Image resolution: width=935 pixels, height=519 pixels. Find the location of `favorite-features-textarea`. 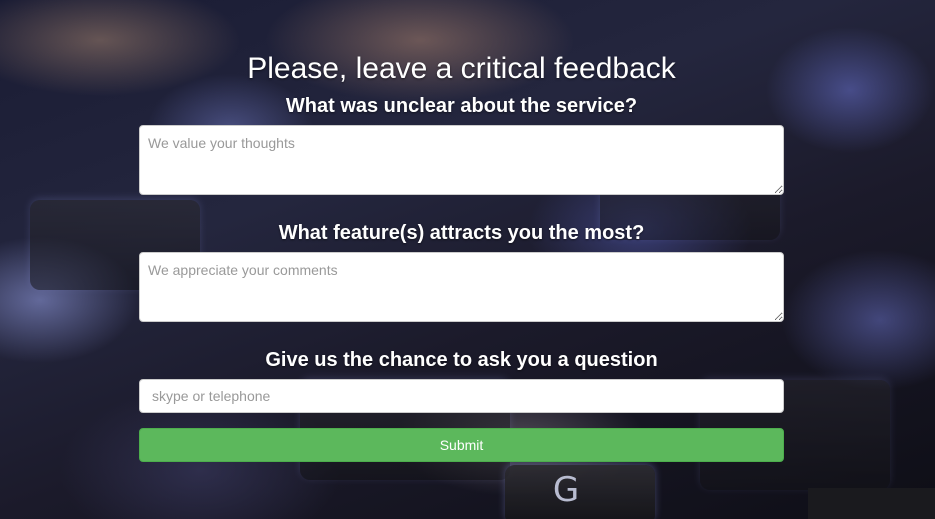

favorite-features-textarea is located at coordinates (461, 287).